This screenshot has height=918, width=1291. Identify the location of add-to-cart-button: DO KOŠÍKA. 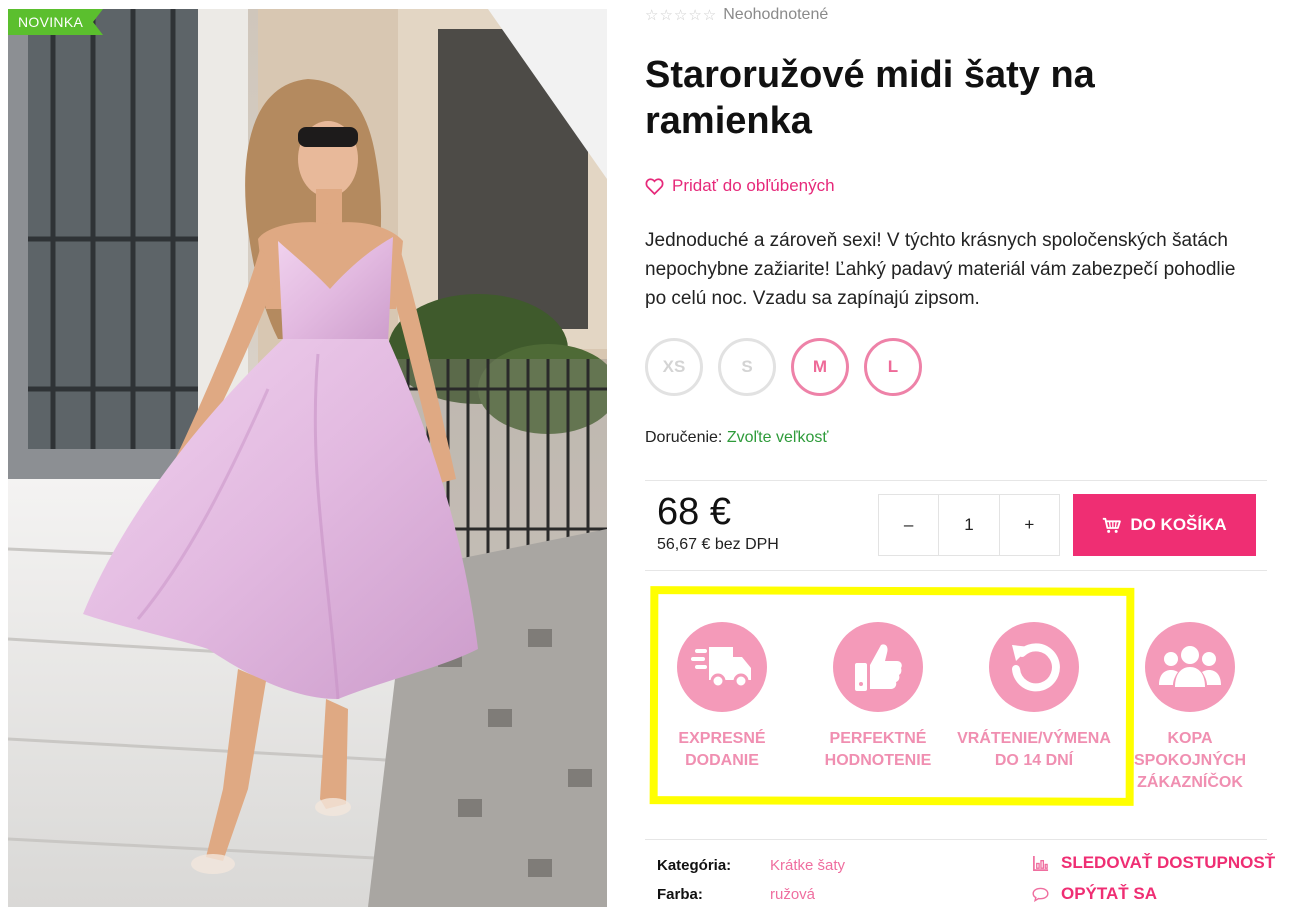
(1164, 525).